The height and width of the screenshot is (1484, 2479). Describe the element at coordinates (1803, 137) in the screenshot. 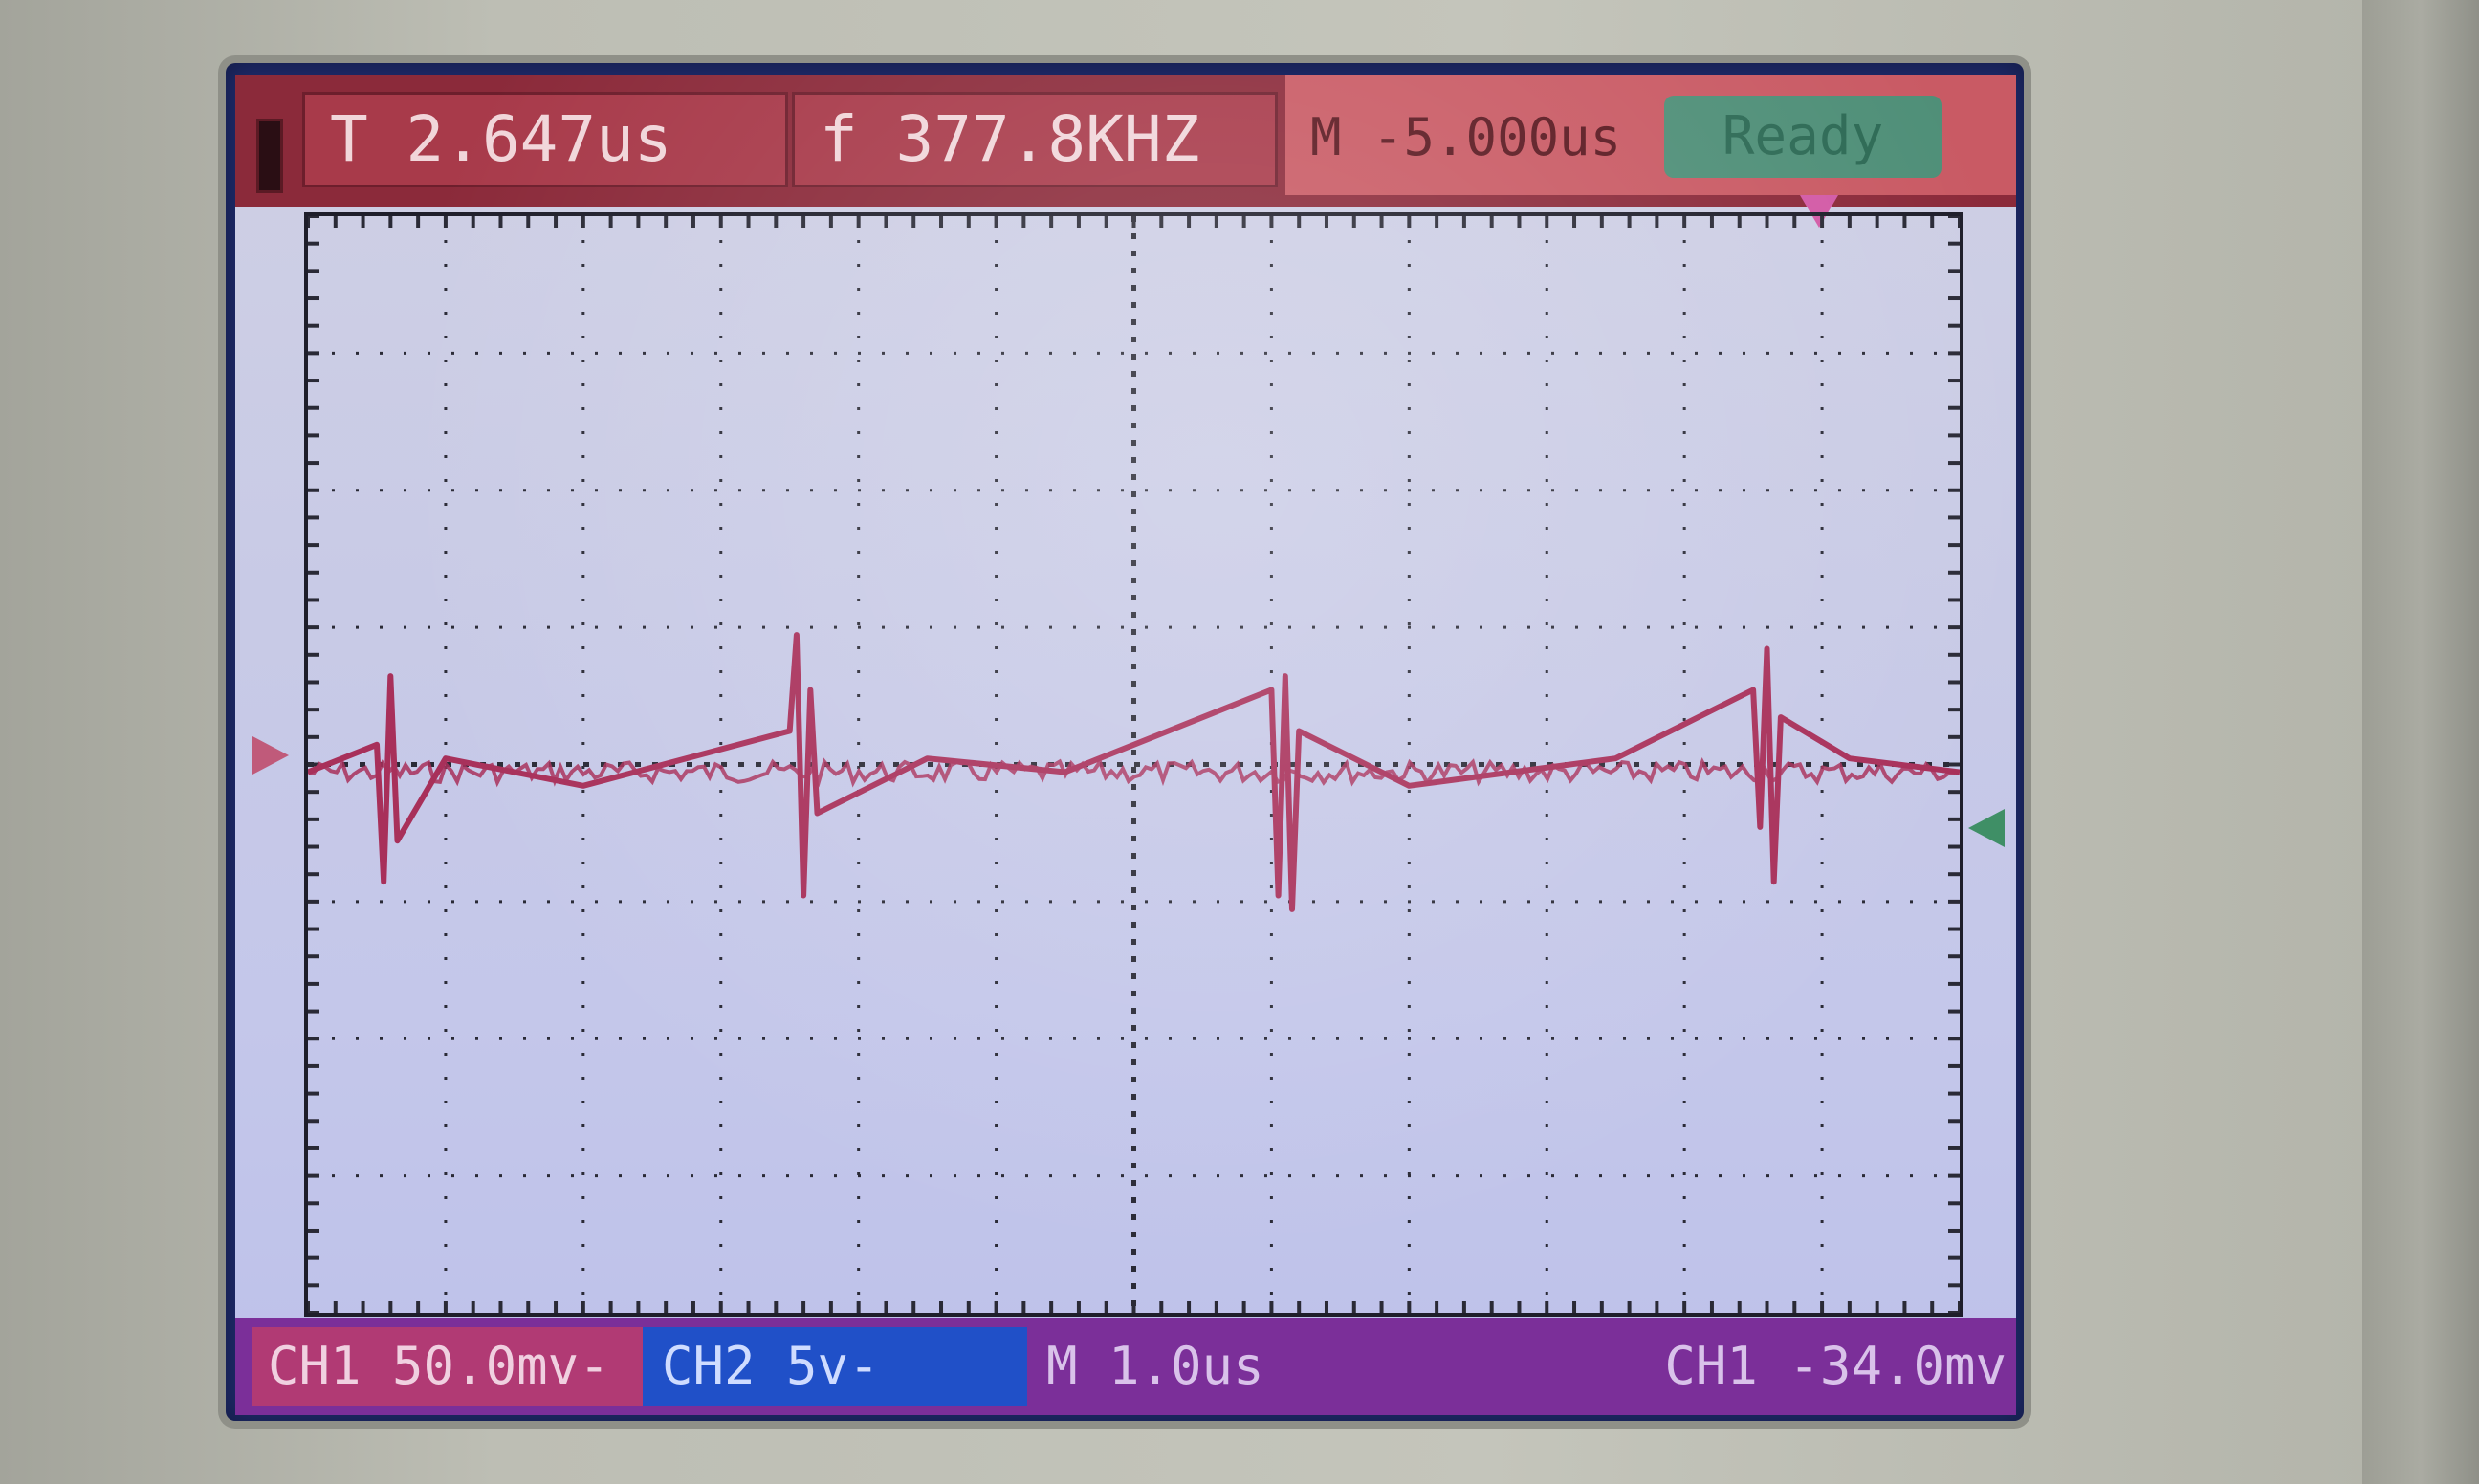

I see `status-badge: Ready` at that location.